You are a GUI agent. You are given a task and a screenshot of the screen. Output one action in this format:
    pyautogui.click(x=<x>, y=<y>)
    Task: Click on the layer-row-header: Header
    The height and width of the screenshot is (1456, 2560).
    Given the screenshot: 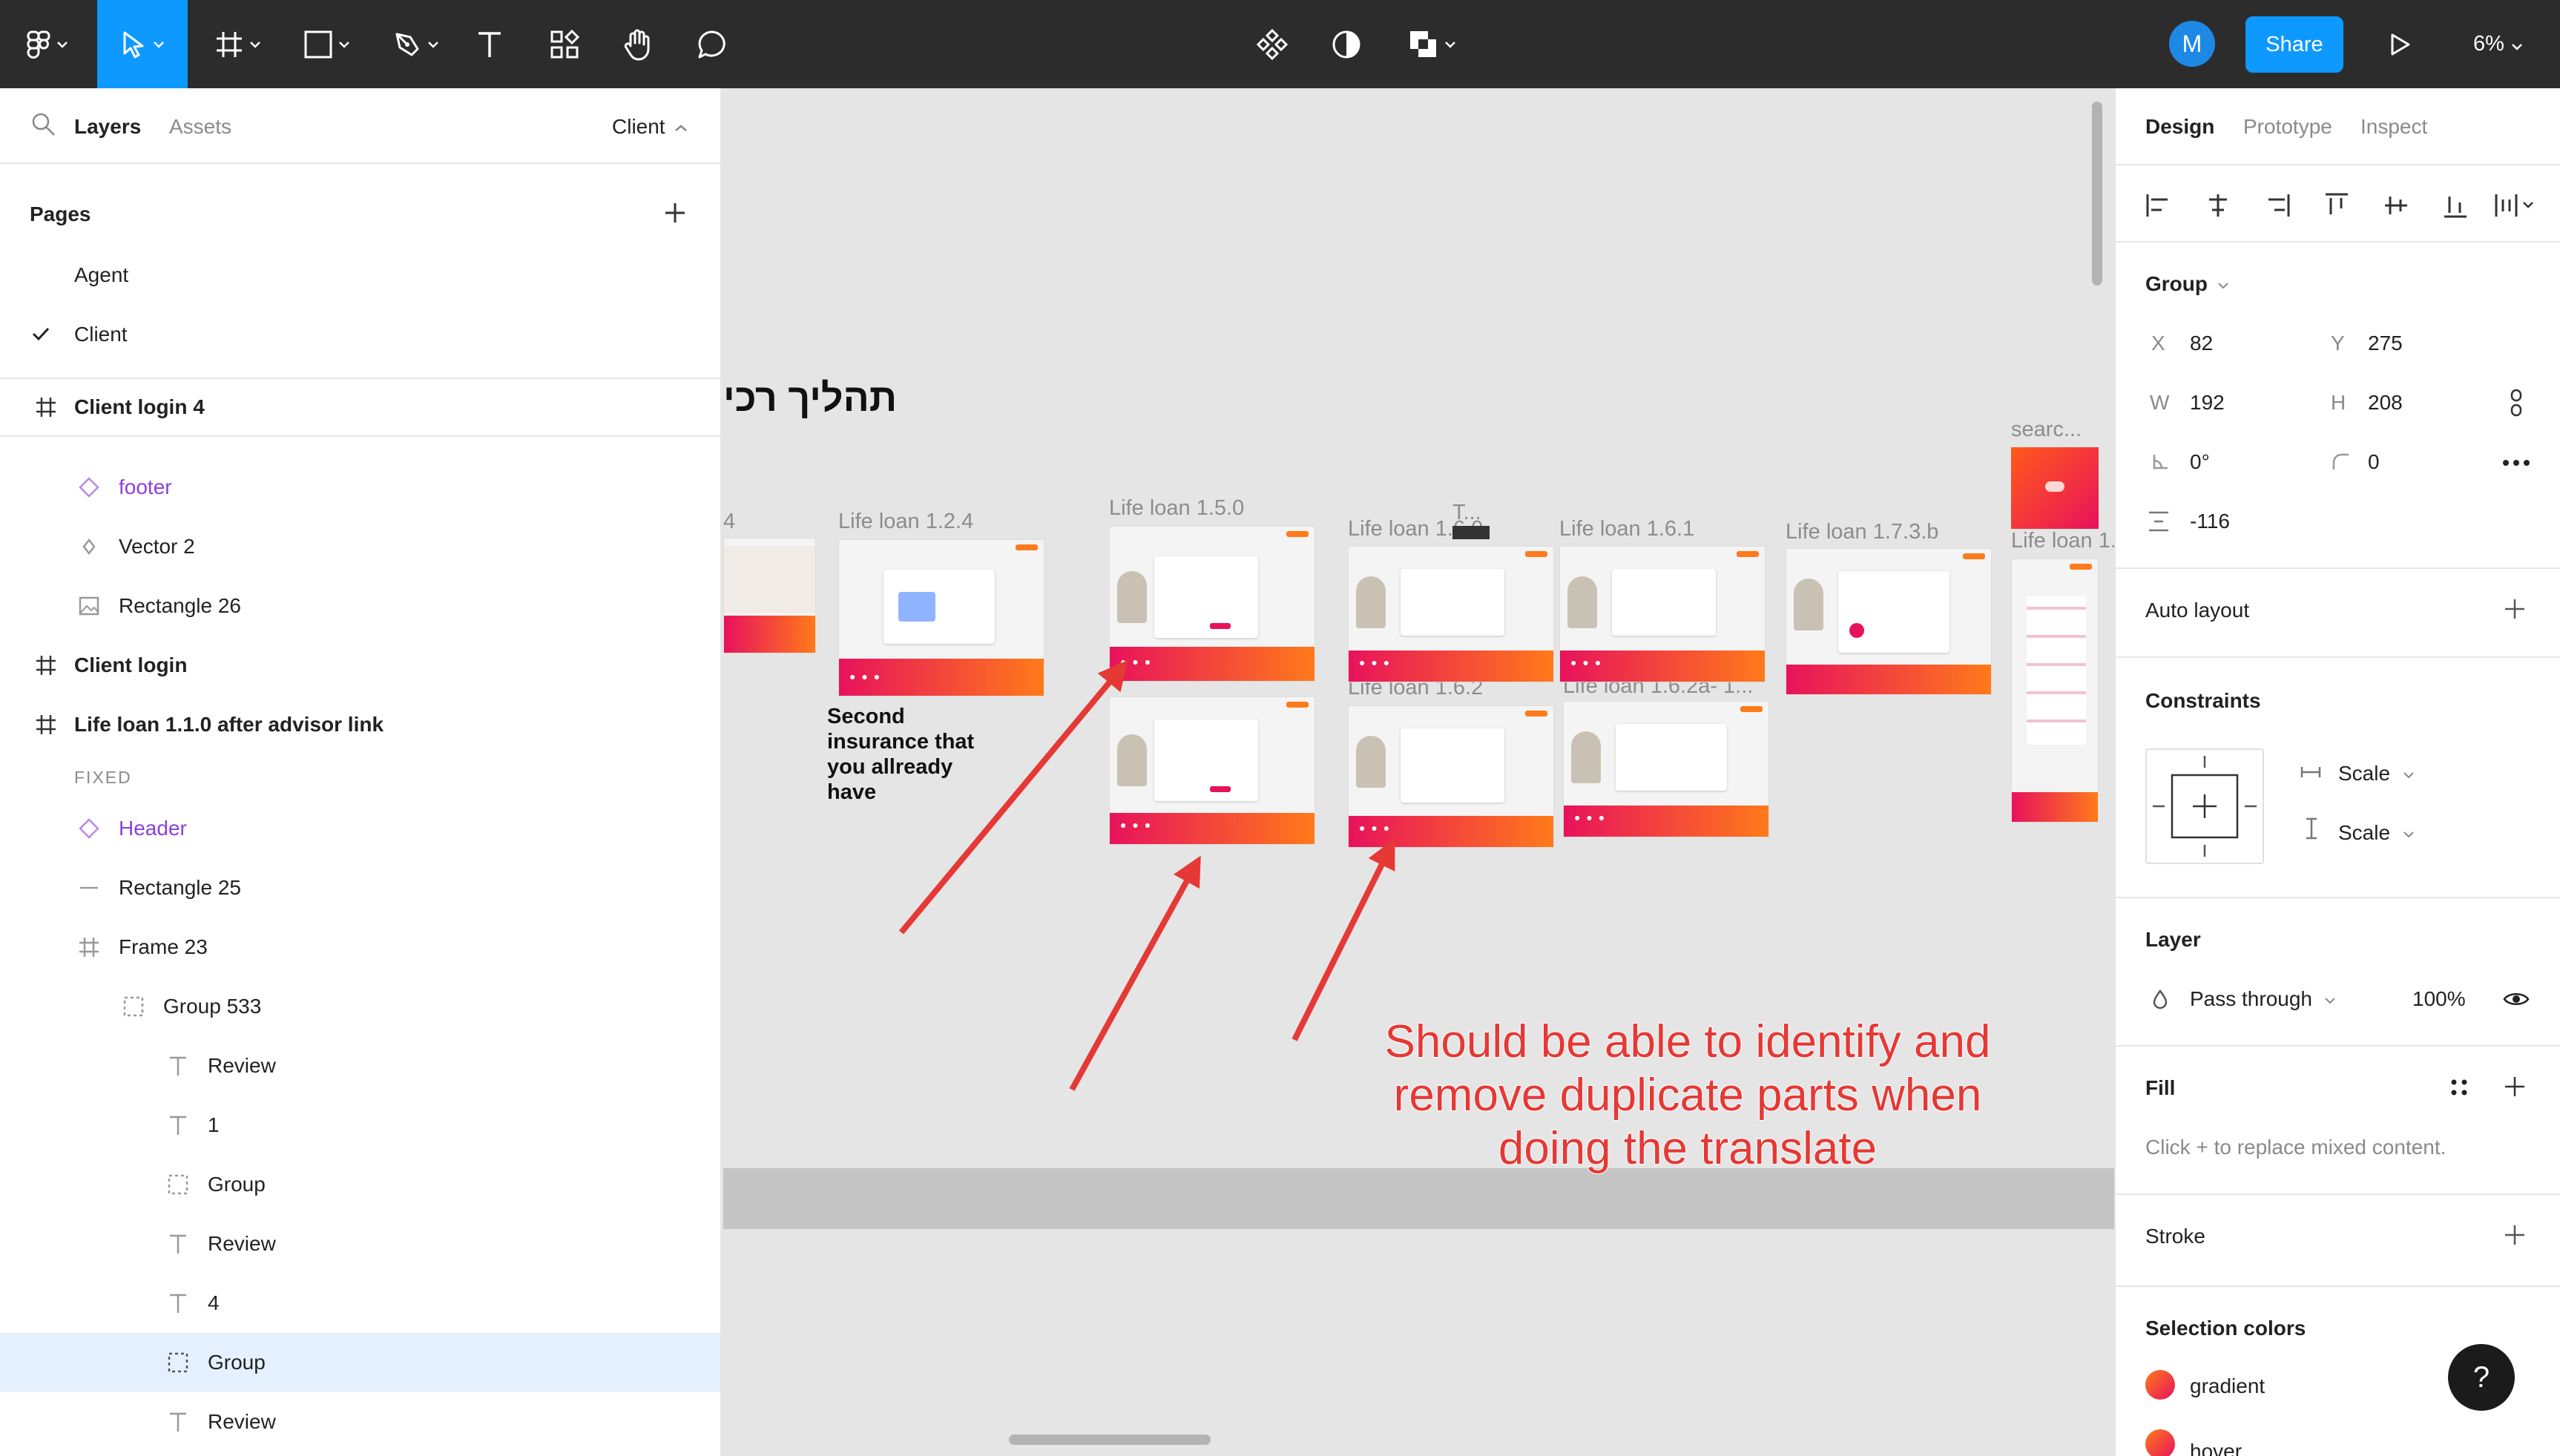 What is the action you would take?
    pyautogui.click(x=360, y=829)
    